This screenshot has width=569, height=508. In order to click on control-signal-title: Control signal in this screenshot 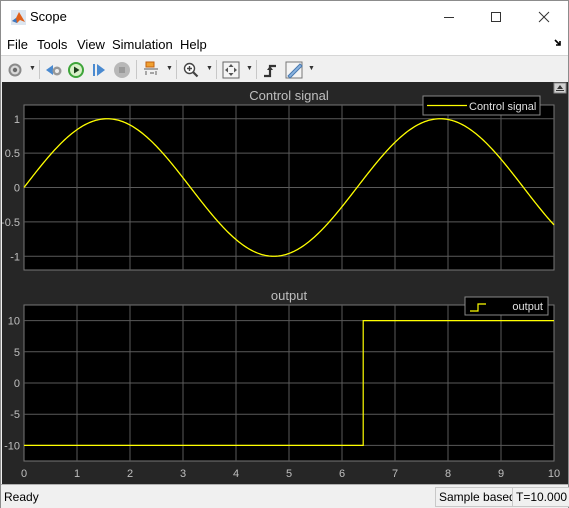, I will do `click(289, 95)`.